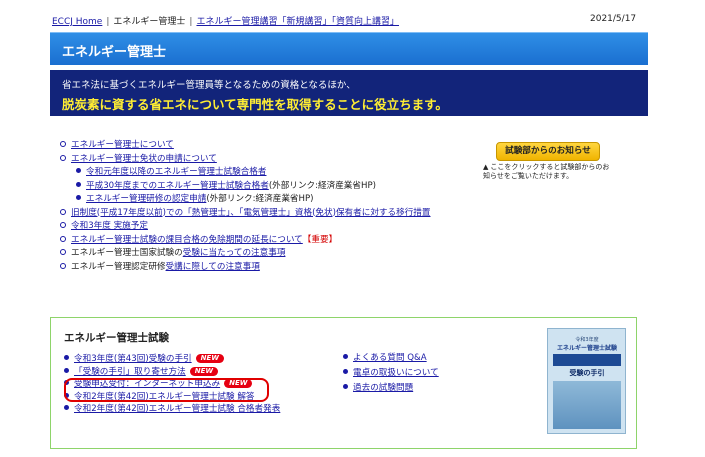 This screenshot has width=705, height=457. Describe the element at coordinates (548, 151) in the screenshot. I see `exam-notice-button: 試験部からのお知らせ` at that location.